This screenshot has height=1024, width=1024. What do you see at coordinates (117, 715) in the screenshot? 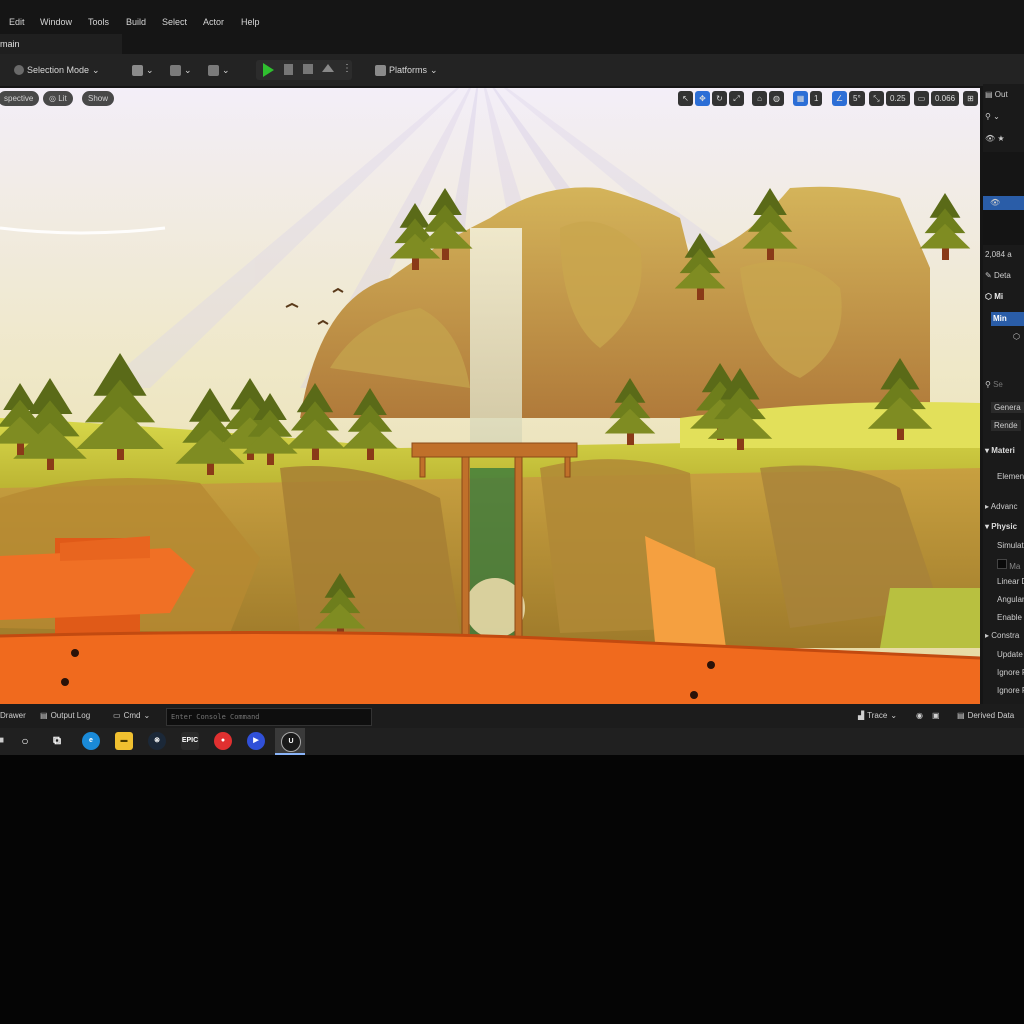
I see `terminal-icon: ▭` at bounding box center [117, 715].